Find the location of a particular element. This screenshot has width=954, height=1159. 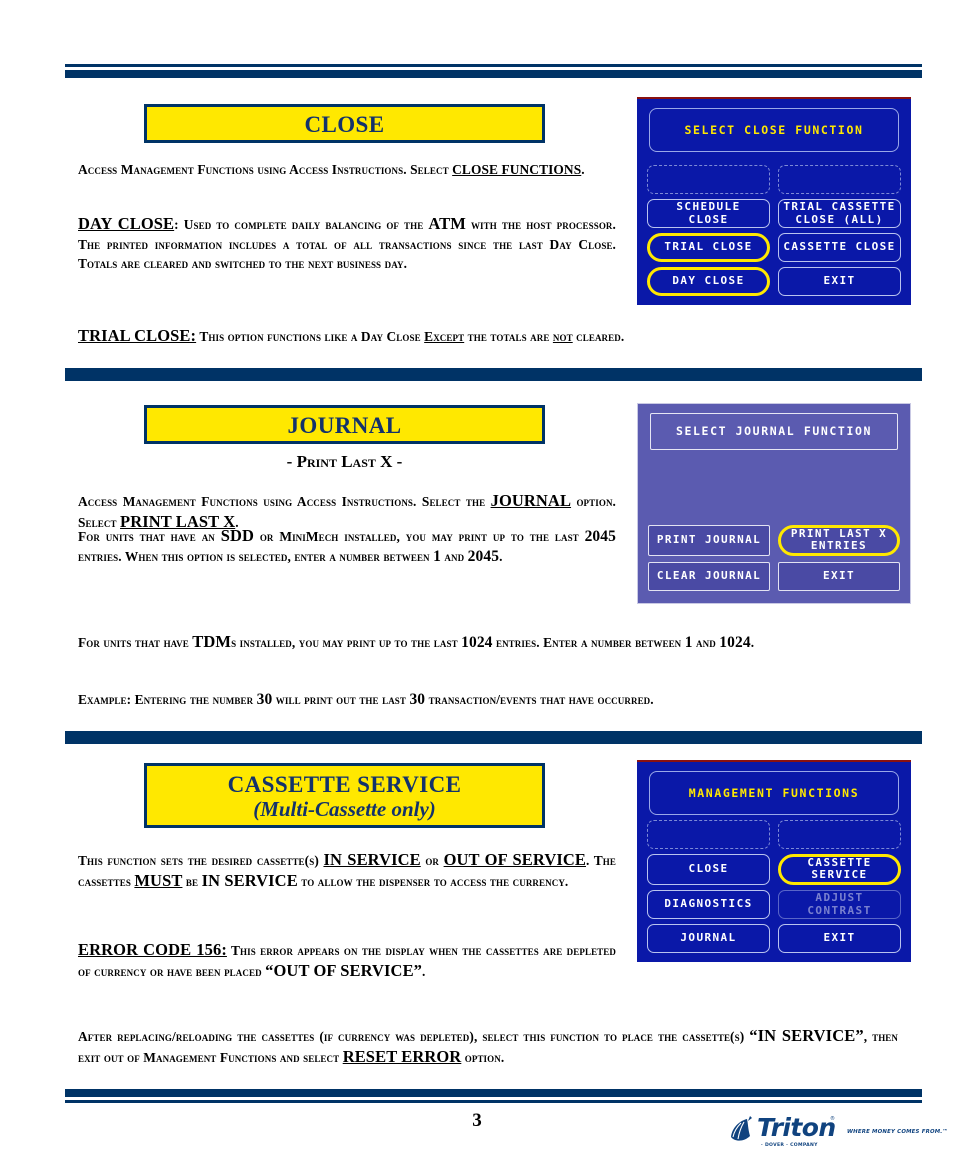

banner-title: JOURNAL is located at coordinates (344, 425).